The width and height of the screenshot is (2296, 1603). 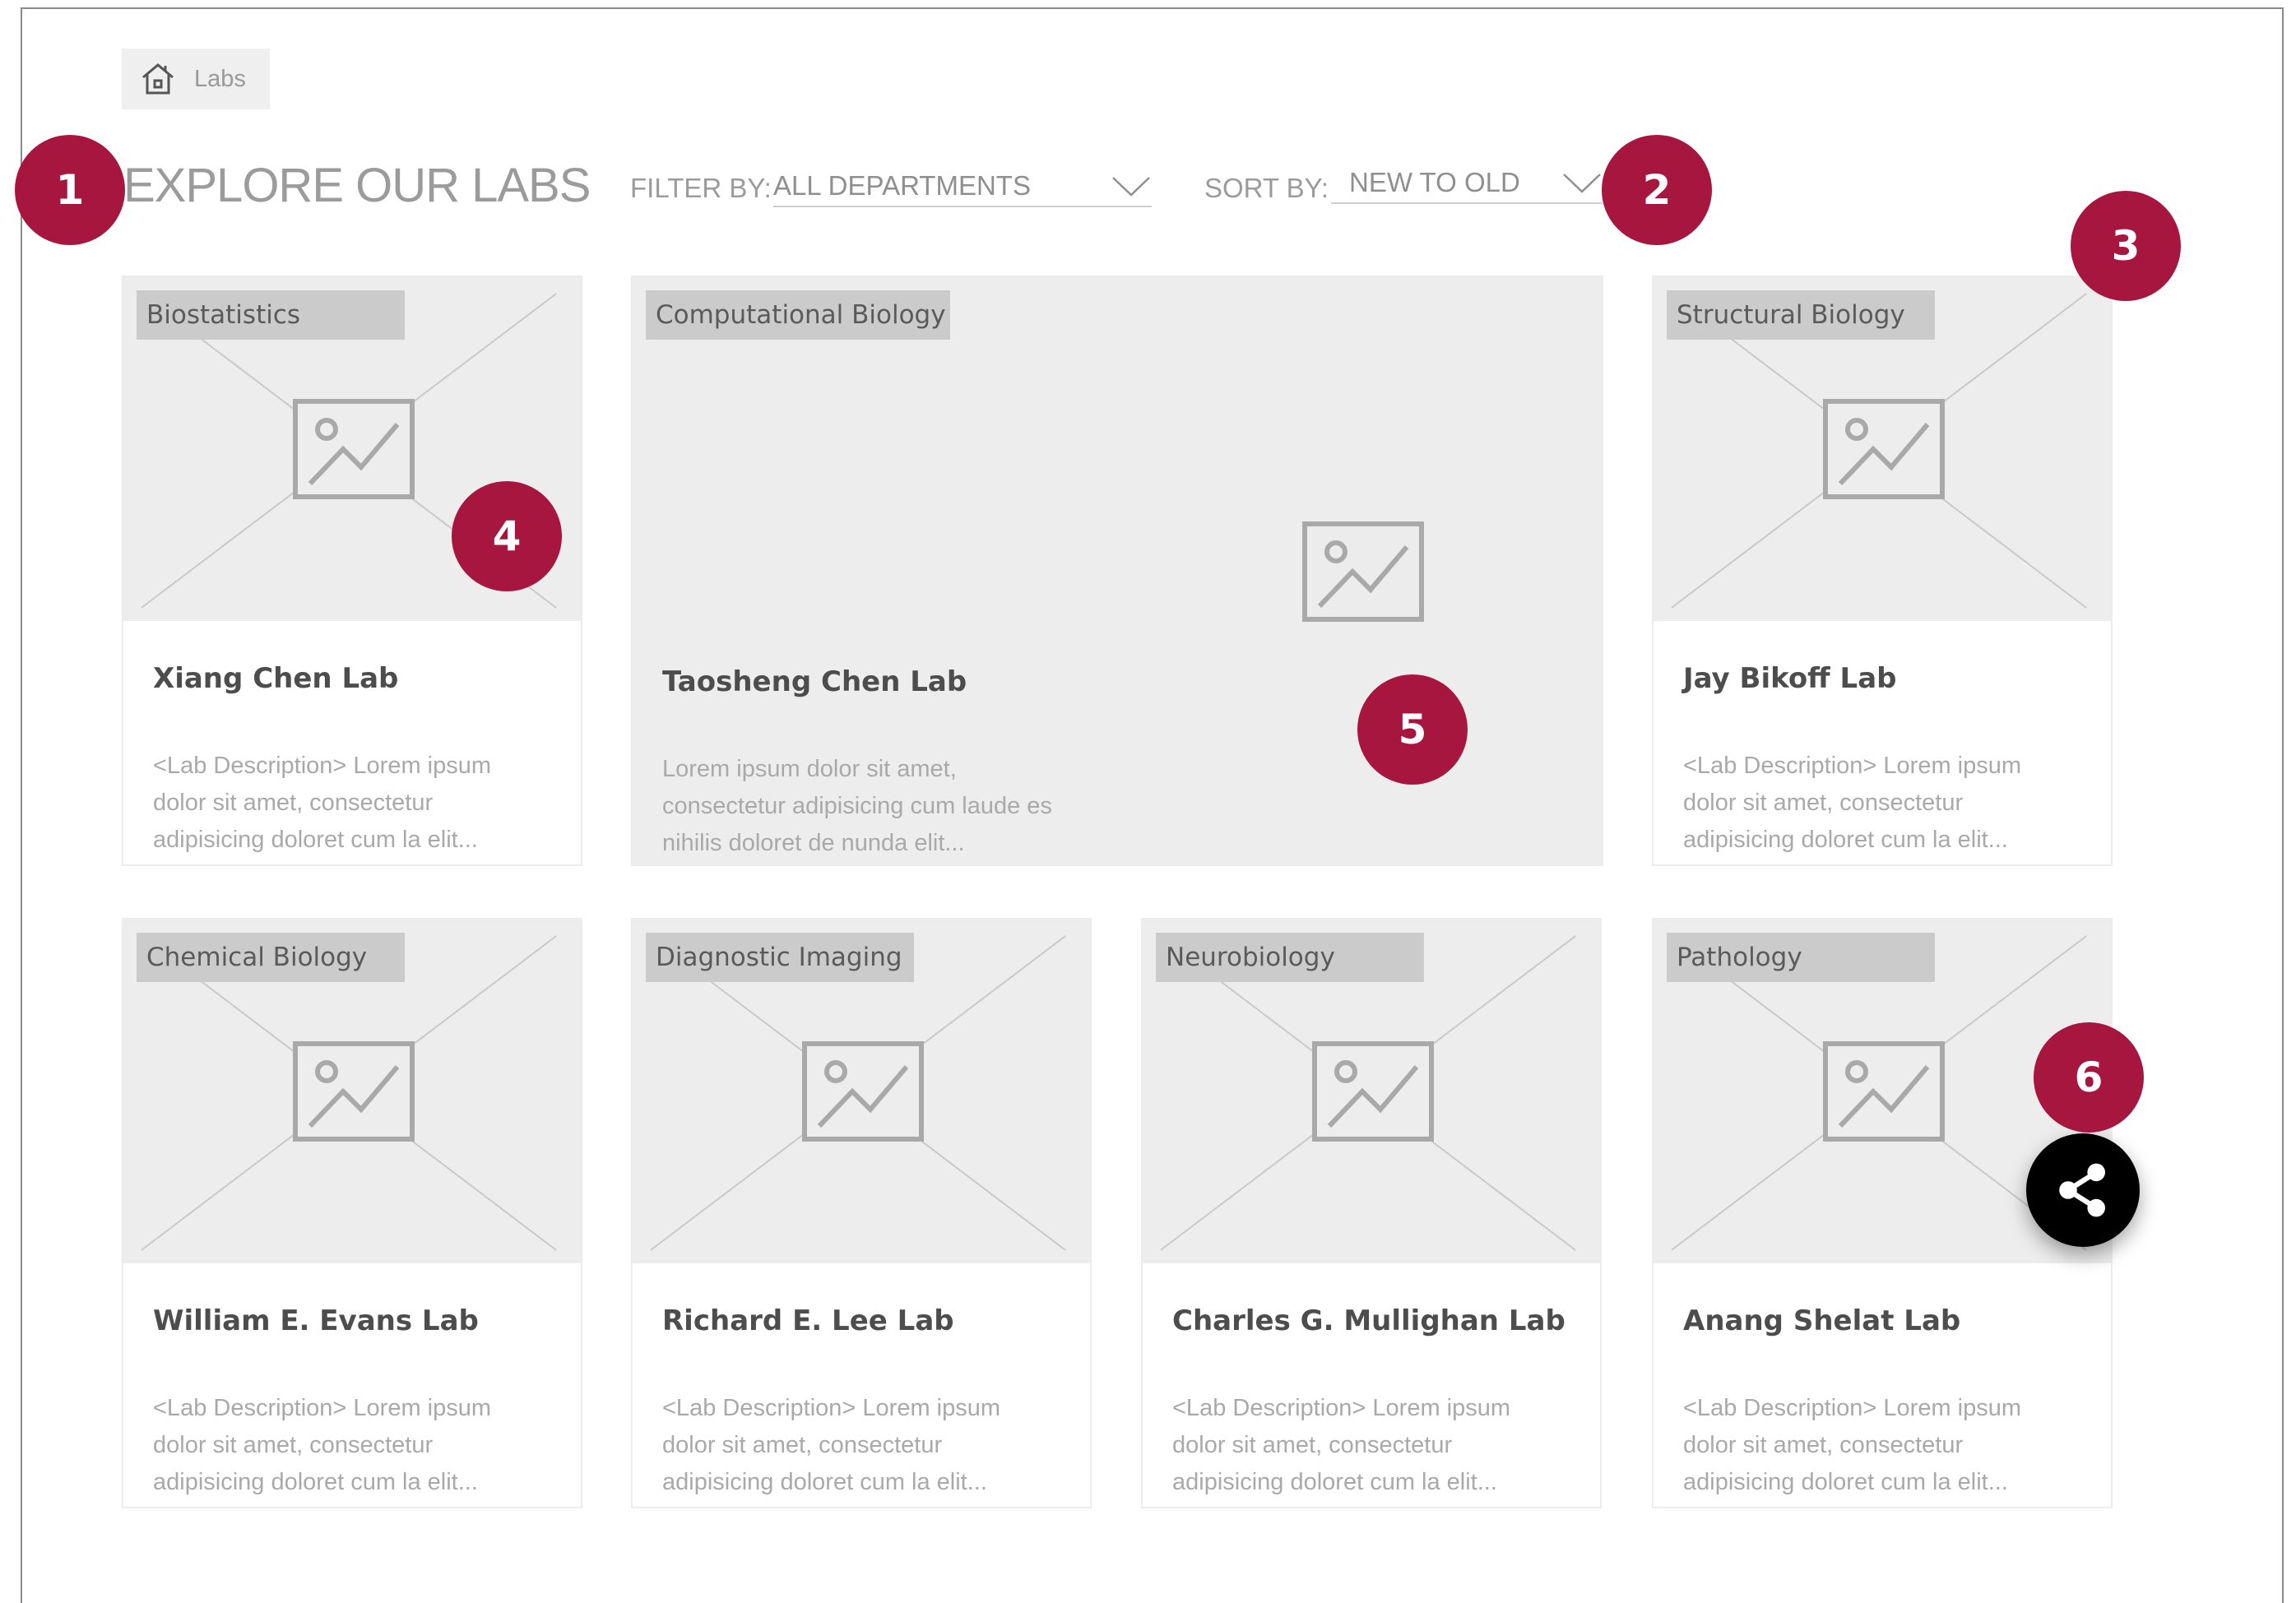 What do you see at coordinates (220, 79) in the screenshot?
I see `breadcrumb-labs: Labs` at bounding box center [220, 79].